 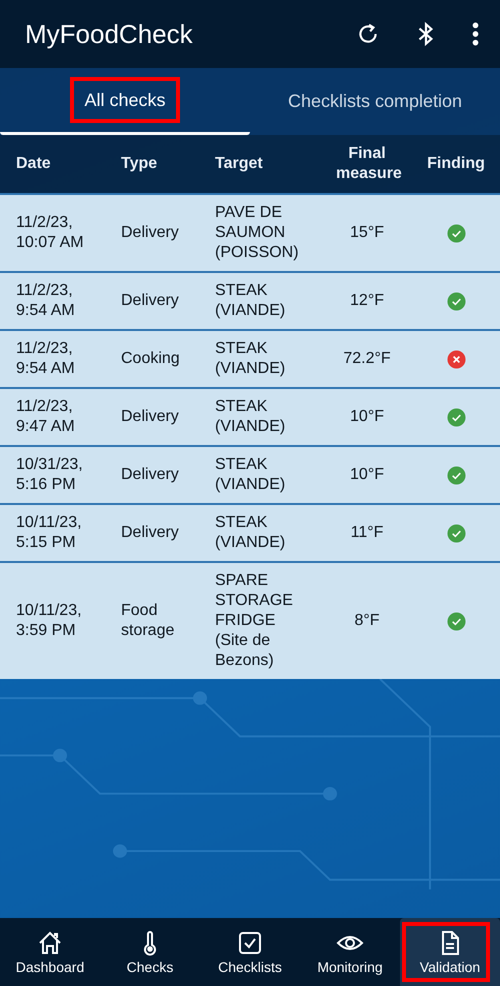 I want to click on nav-item: Checks, so click(x=150, y=952).